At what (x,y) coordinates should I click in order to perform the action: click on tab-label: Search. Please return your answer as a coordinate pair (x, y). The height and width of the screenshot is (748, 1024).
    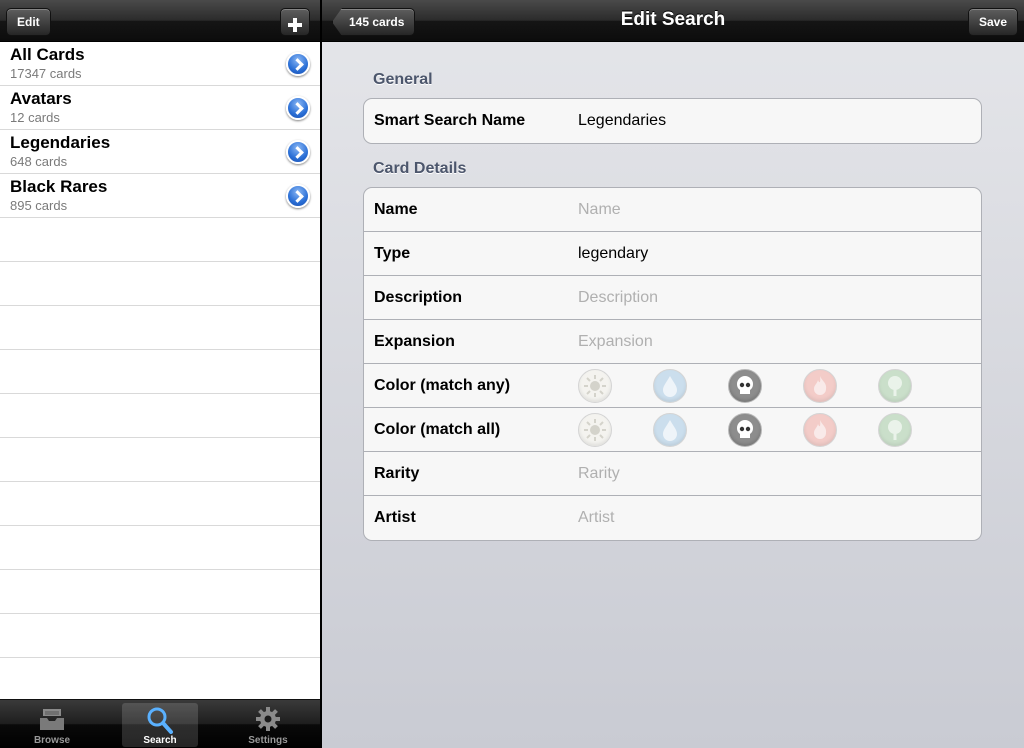
    Looking at the image, I should click on (160, 740).